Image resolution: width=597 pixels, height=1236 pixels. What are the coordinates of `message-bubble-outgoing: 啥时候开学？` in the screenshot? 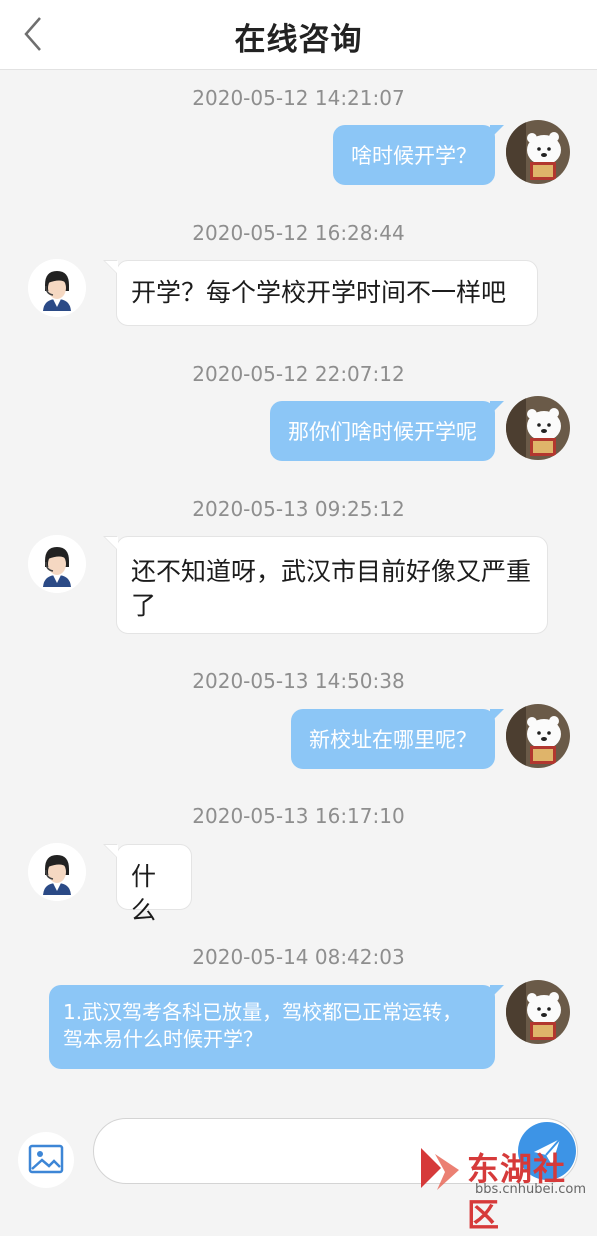 It's located at (418, 155).